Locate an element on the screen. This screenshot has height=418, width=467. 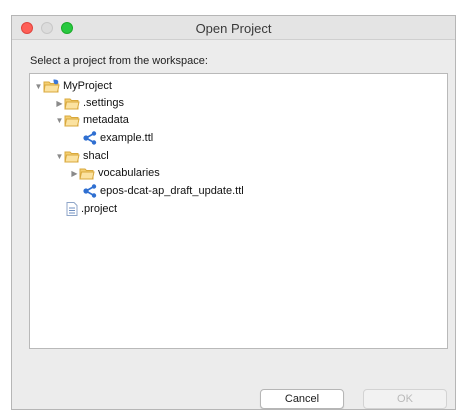
tree-item-example-ttl: example.ttl is located at coordinates (118, 138).